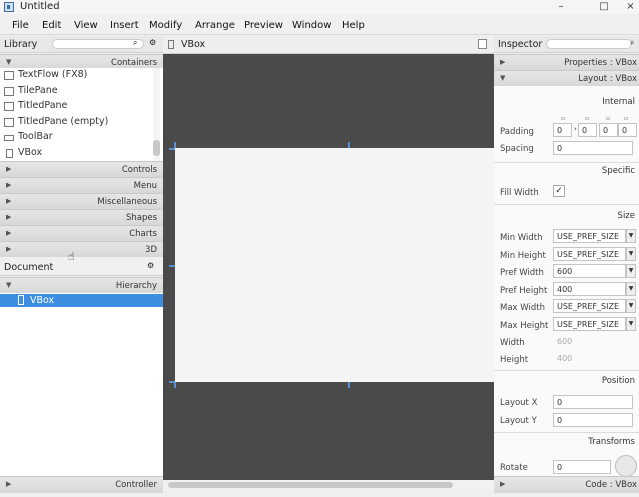  I want to click on section-label: Controller, so click(136, 485).